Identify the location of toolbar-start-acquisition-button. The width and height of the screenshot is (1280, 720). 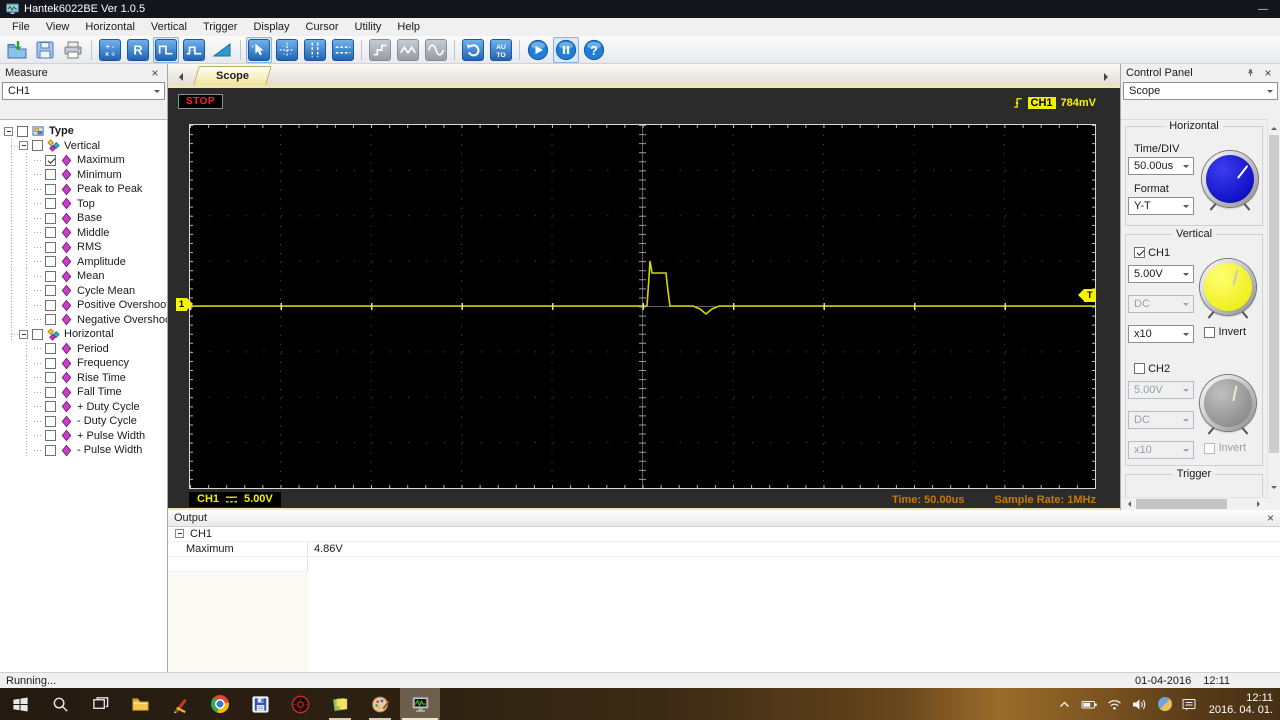
(538, 50).